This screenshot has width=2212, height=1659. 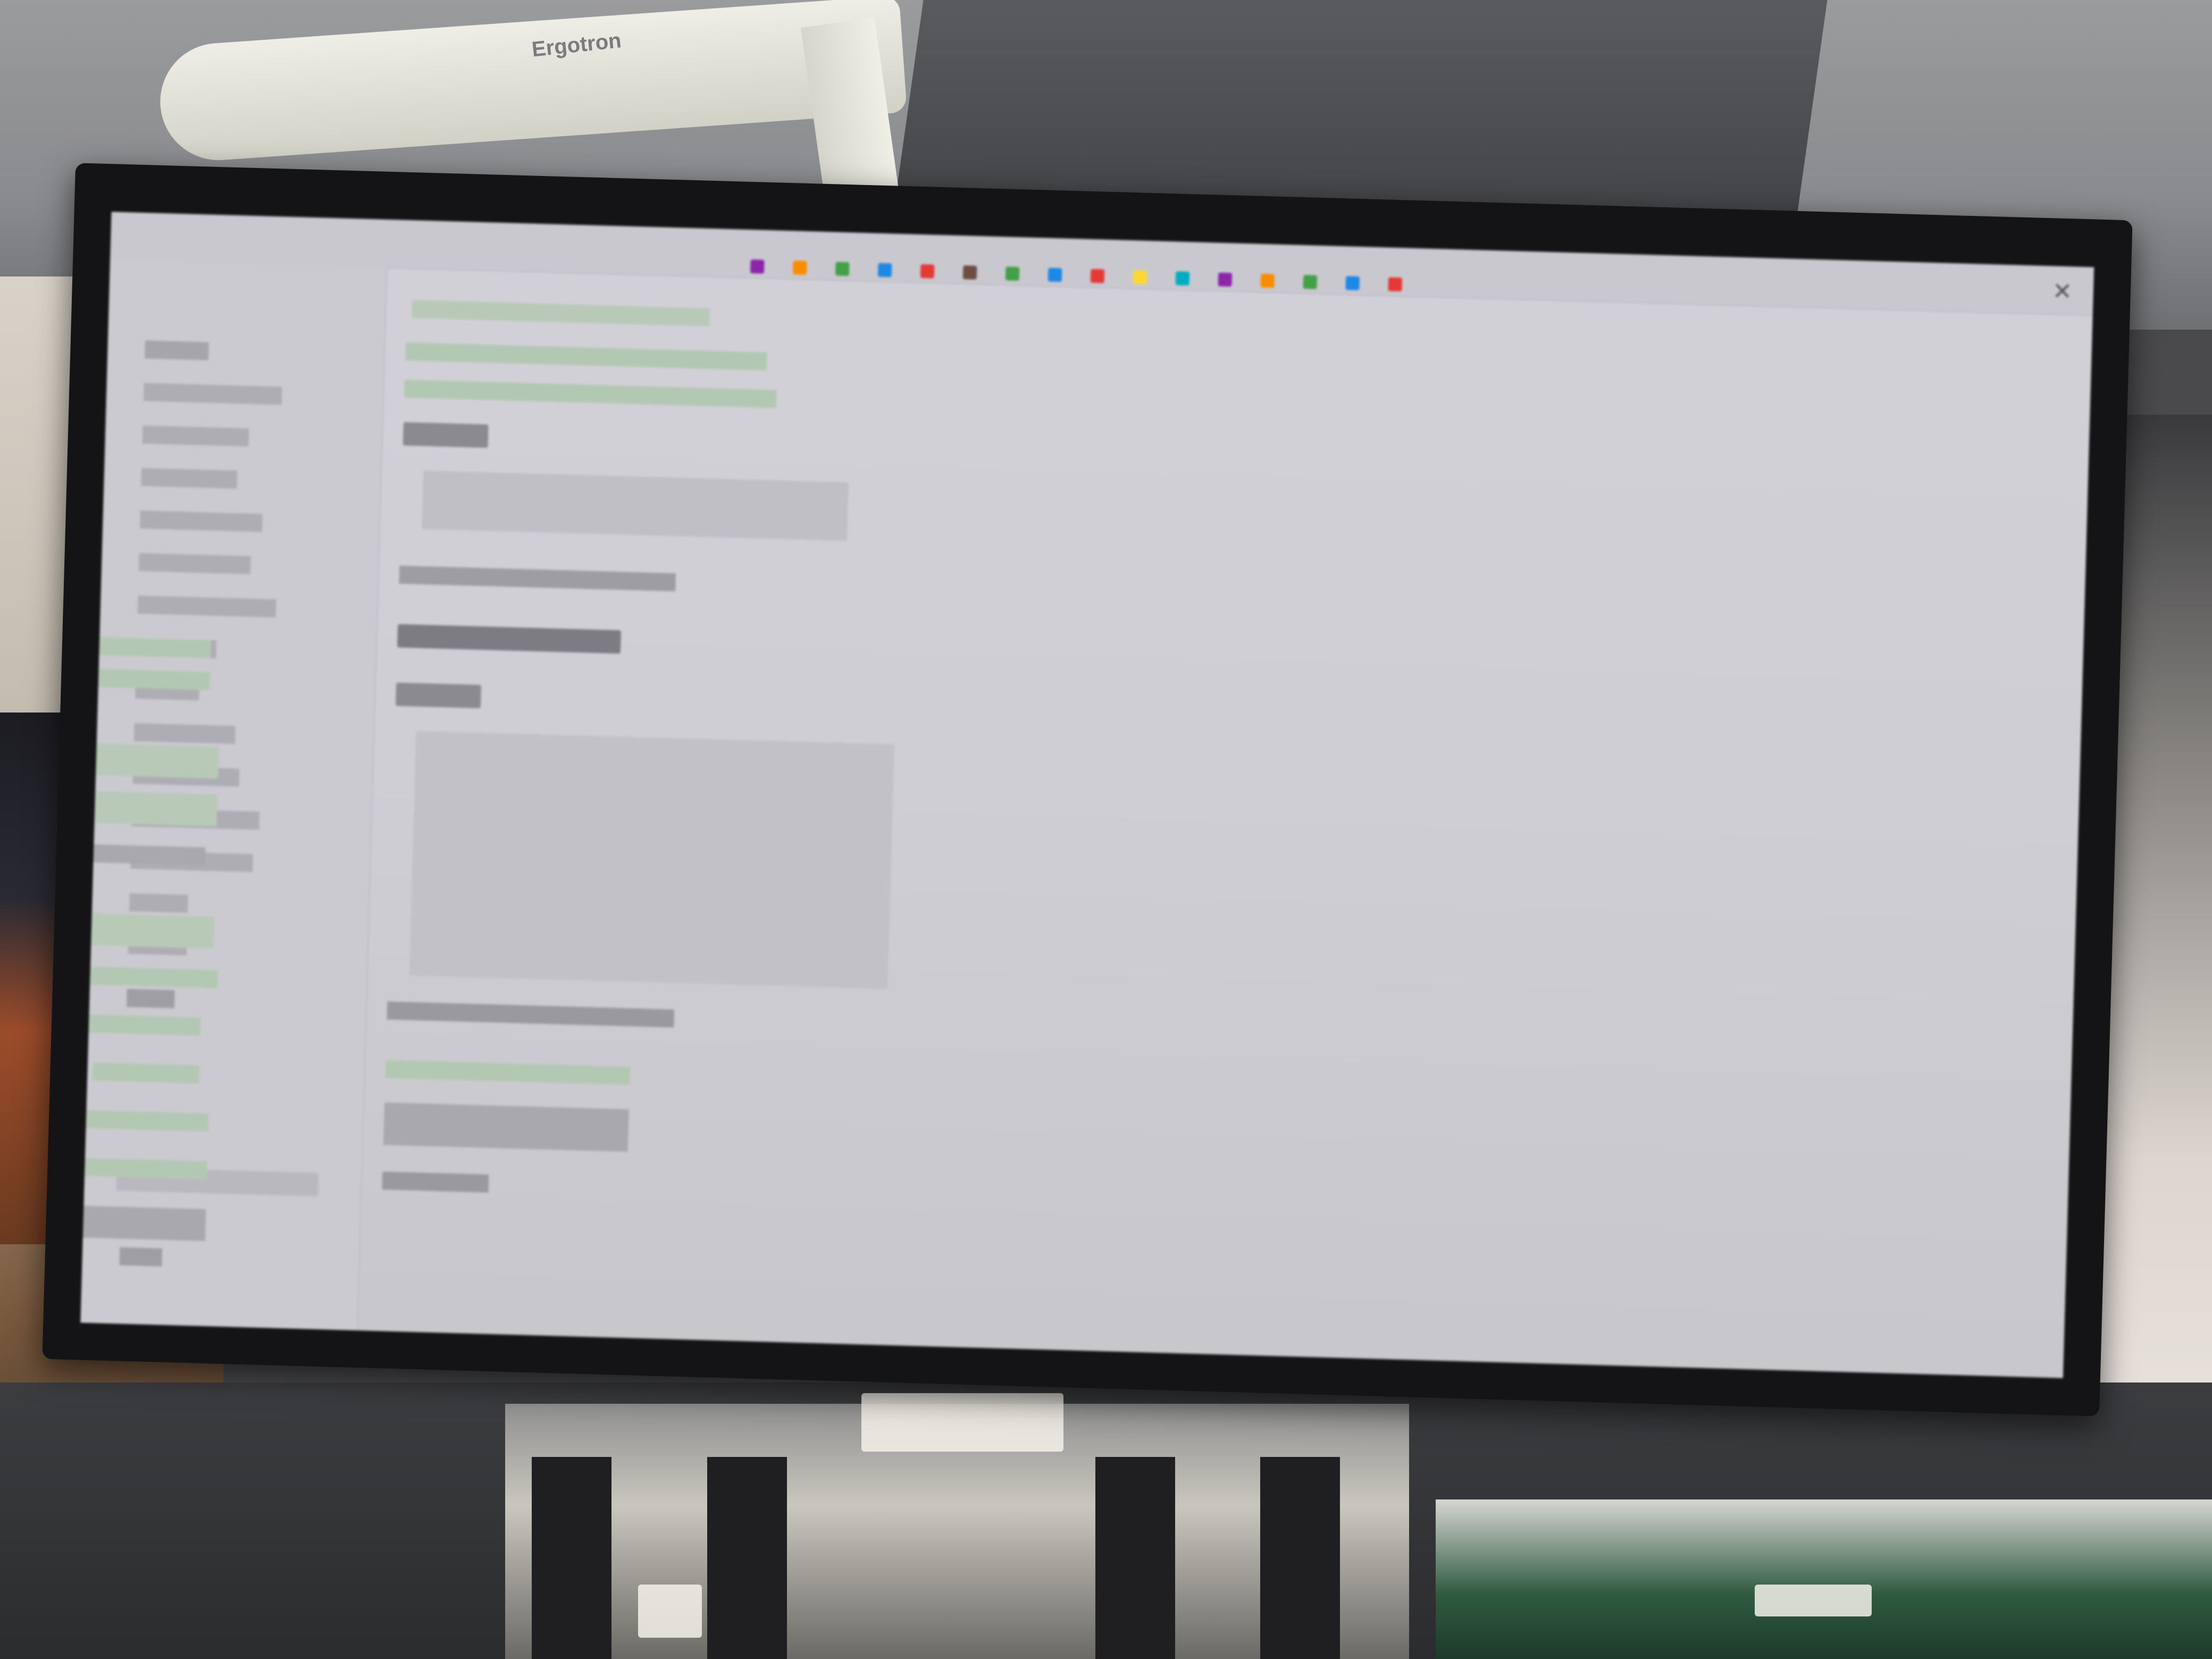 I want to click on content-label, so click(x=435, y=1182).